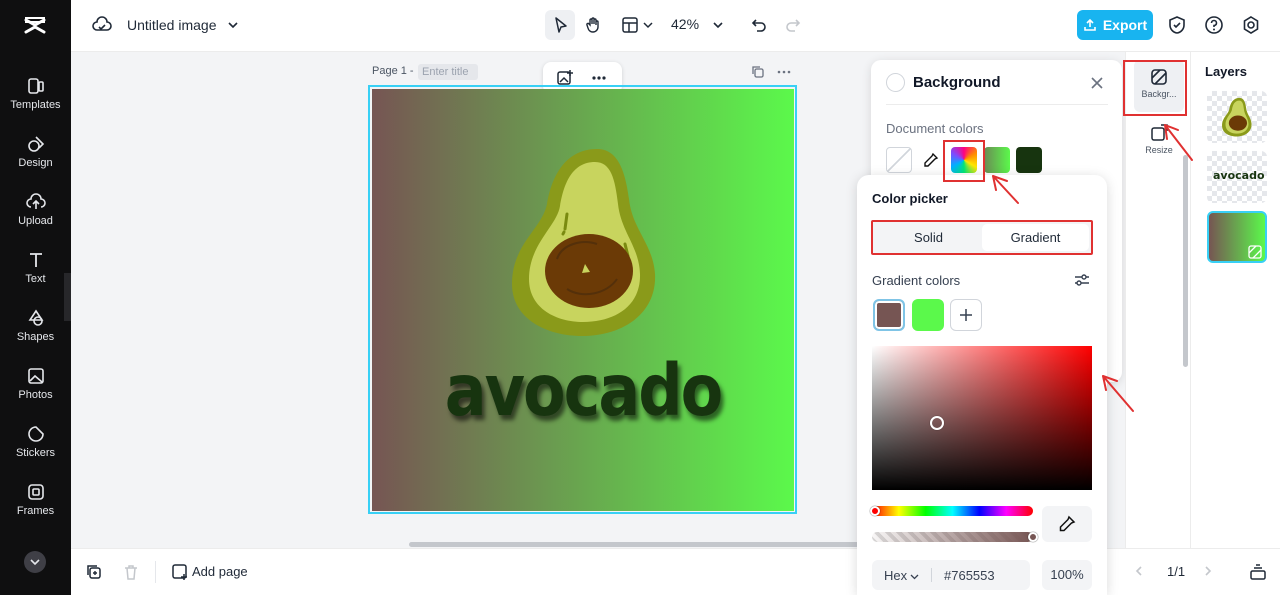 This screenshot has width=1280, height=595. What do you see at coordinates (952, 511) in the screenshot?
I see `hue-slider` at bounding box center [952, 511].